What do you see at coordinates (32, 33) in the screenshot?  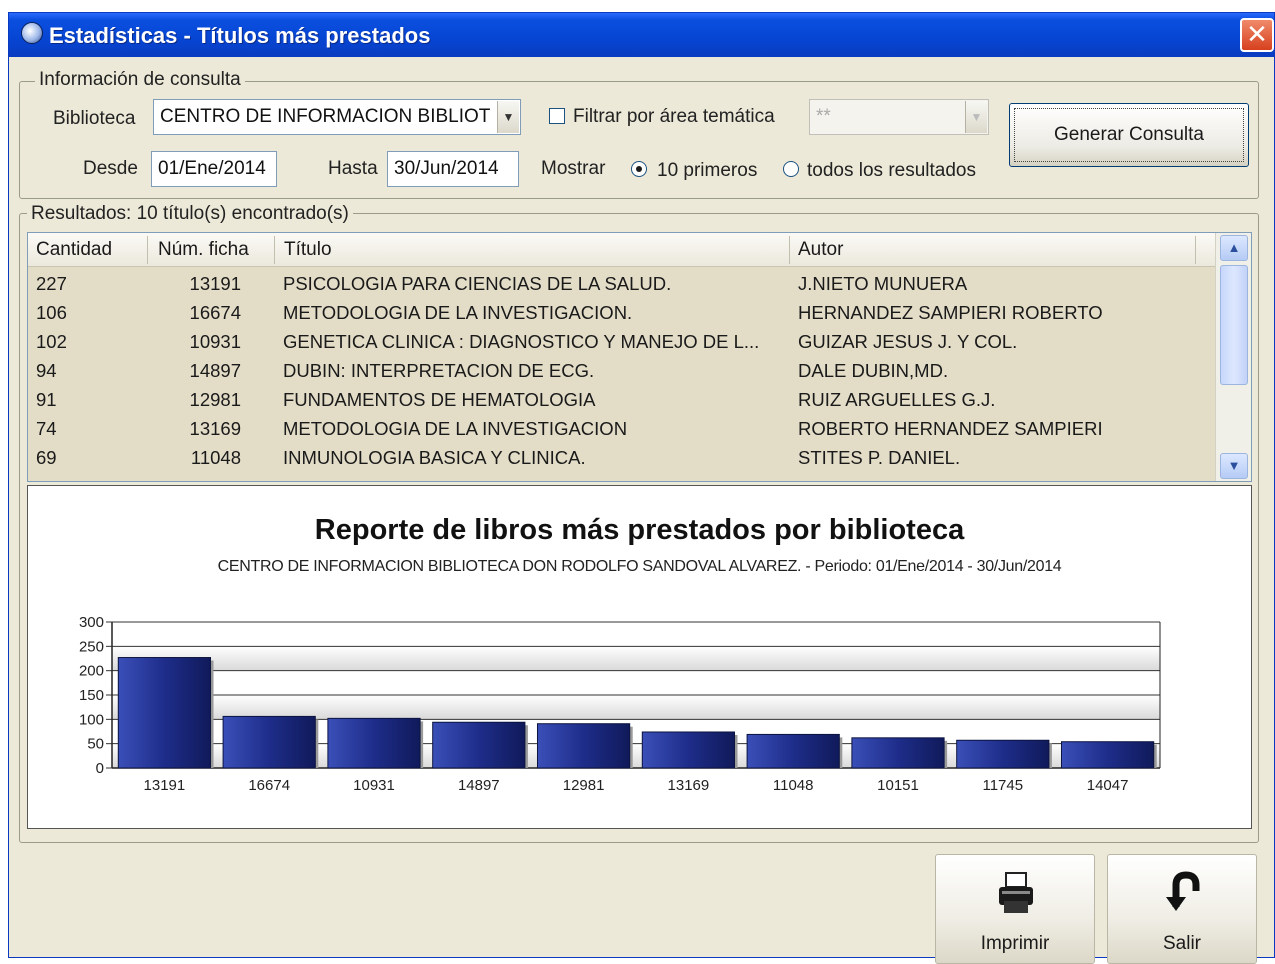 I see `app-icon` at bounding box center [32, 33].